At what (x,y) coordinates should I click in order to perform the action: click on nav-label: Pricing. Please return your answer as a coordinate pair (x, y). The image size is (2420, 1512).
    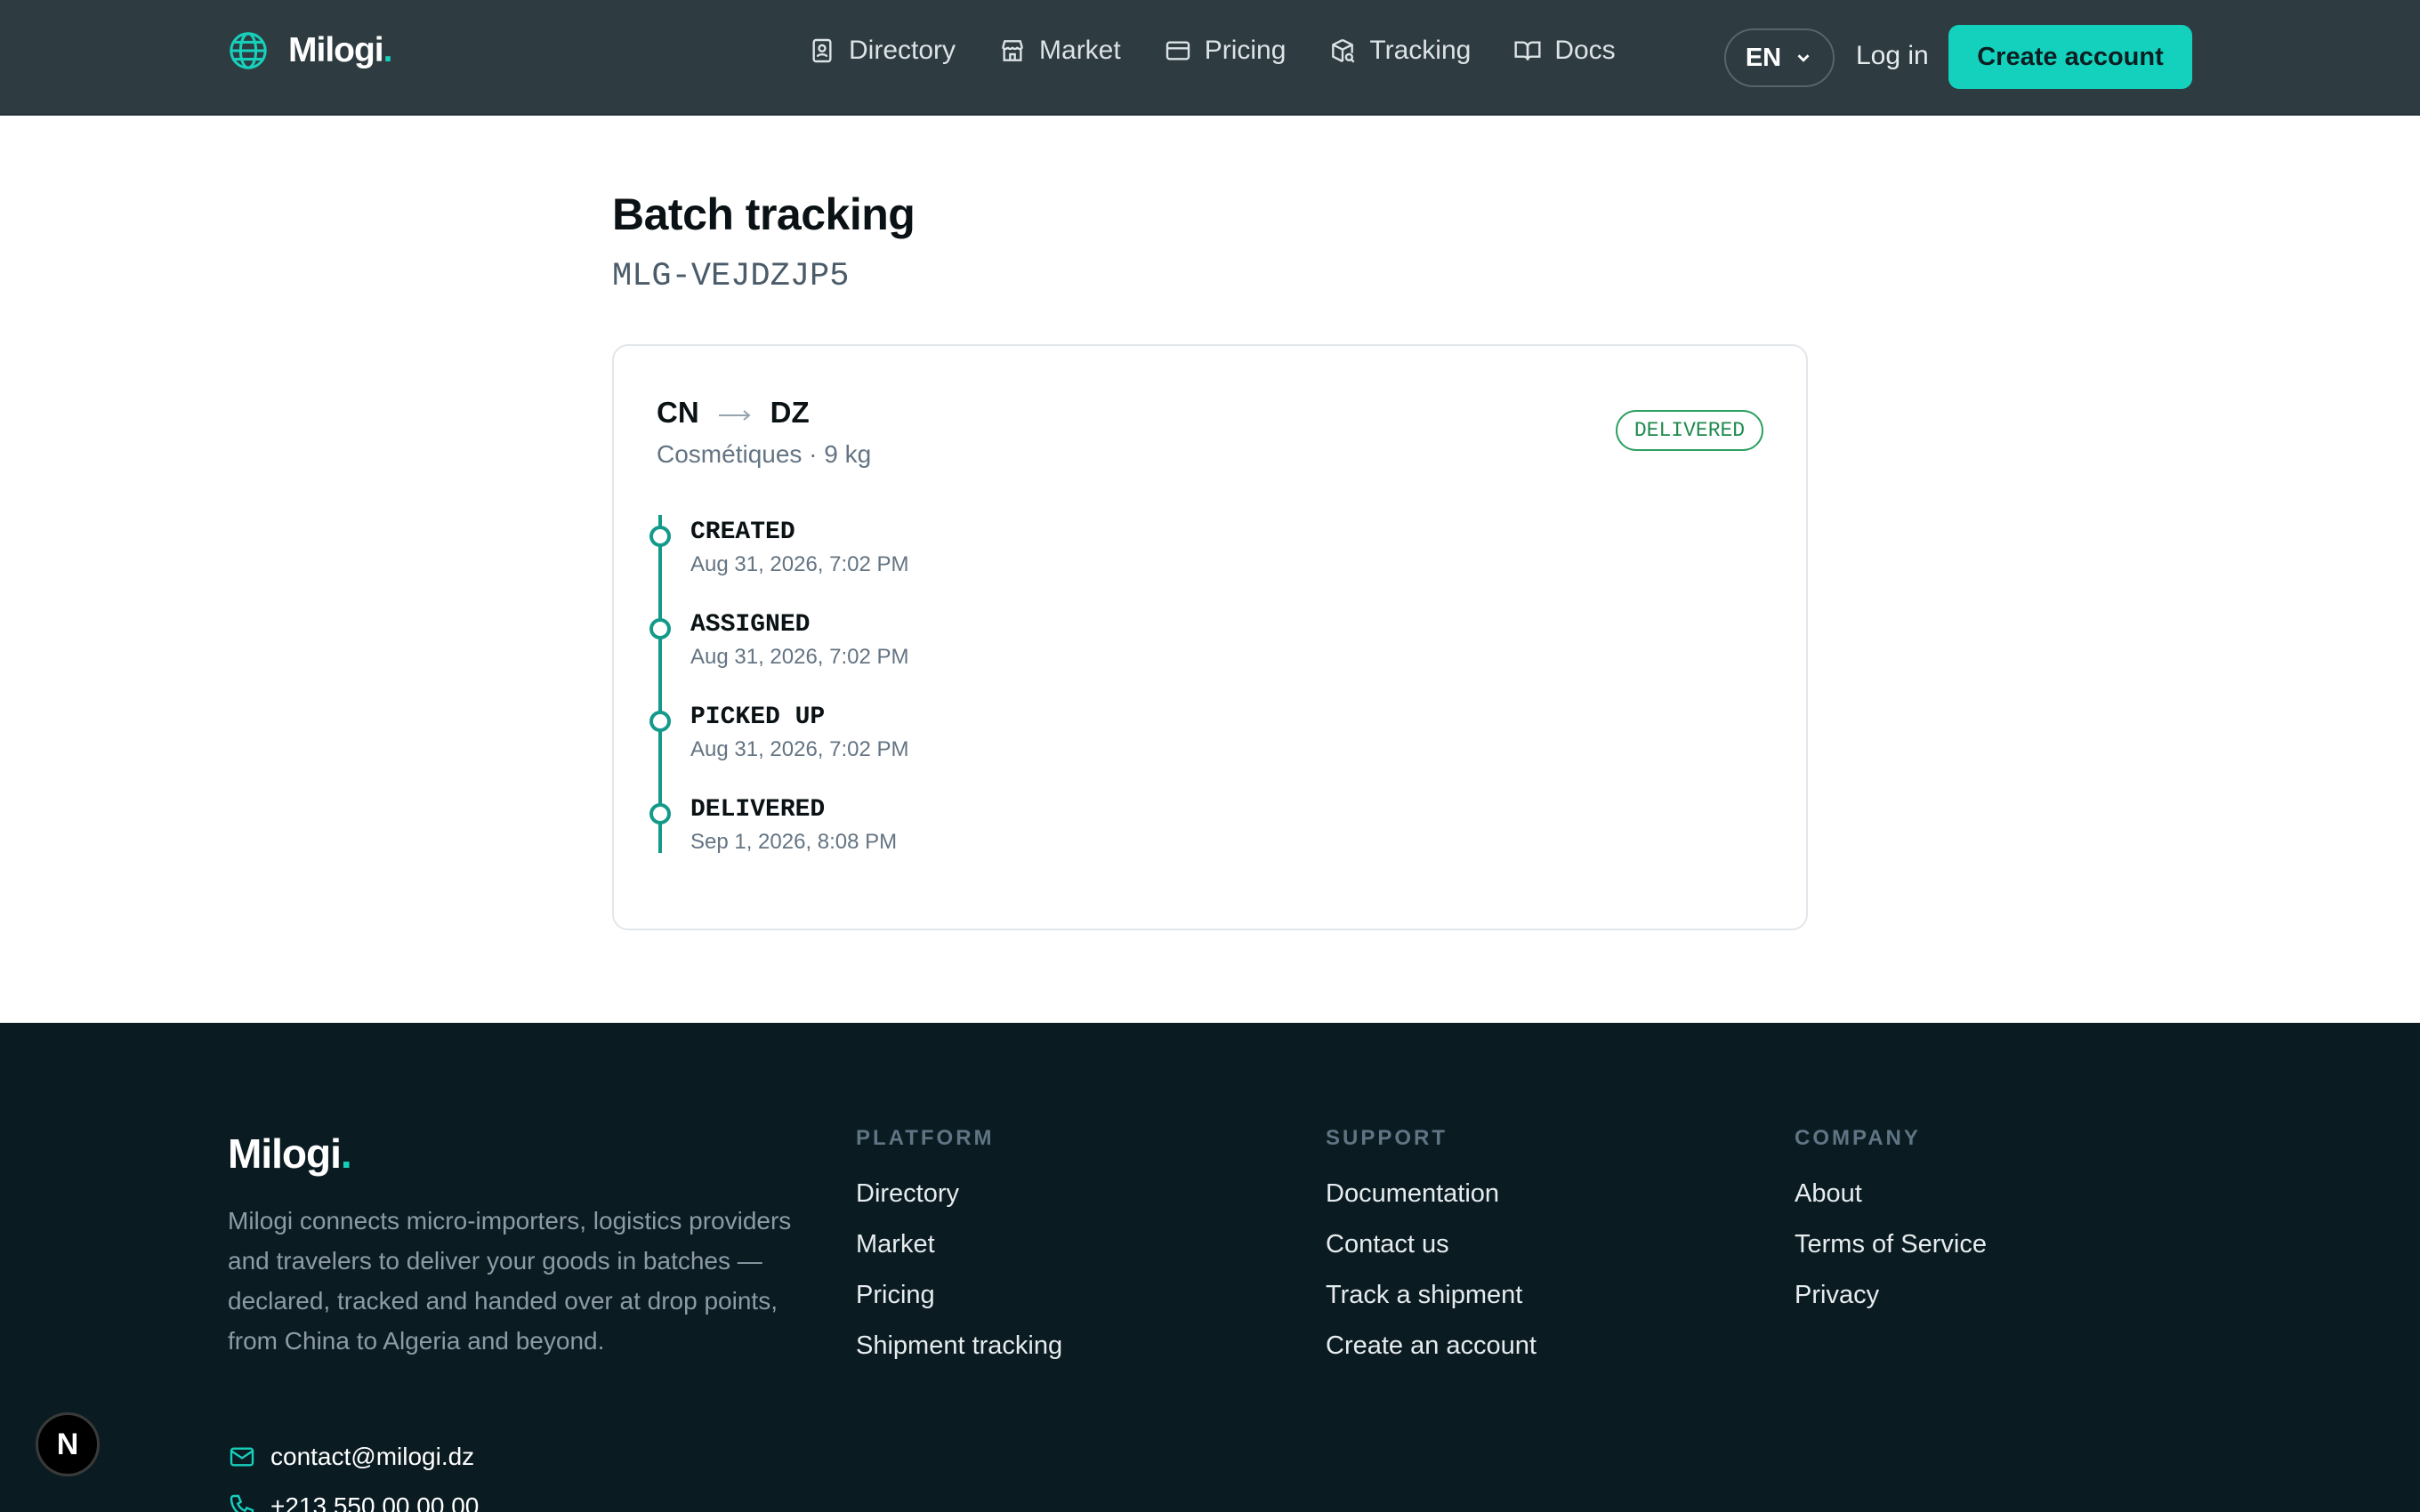
    Looking at the image, I should click on (1245, 50).